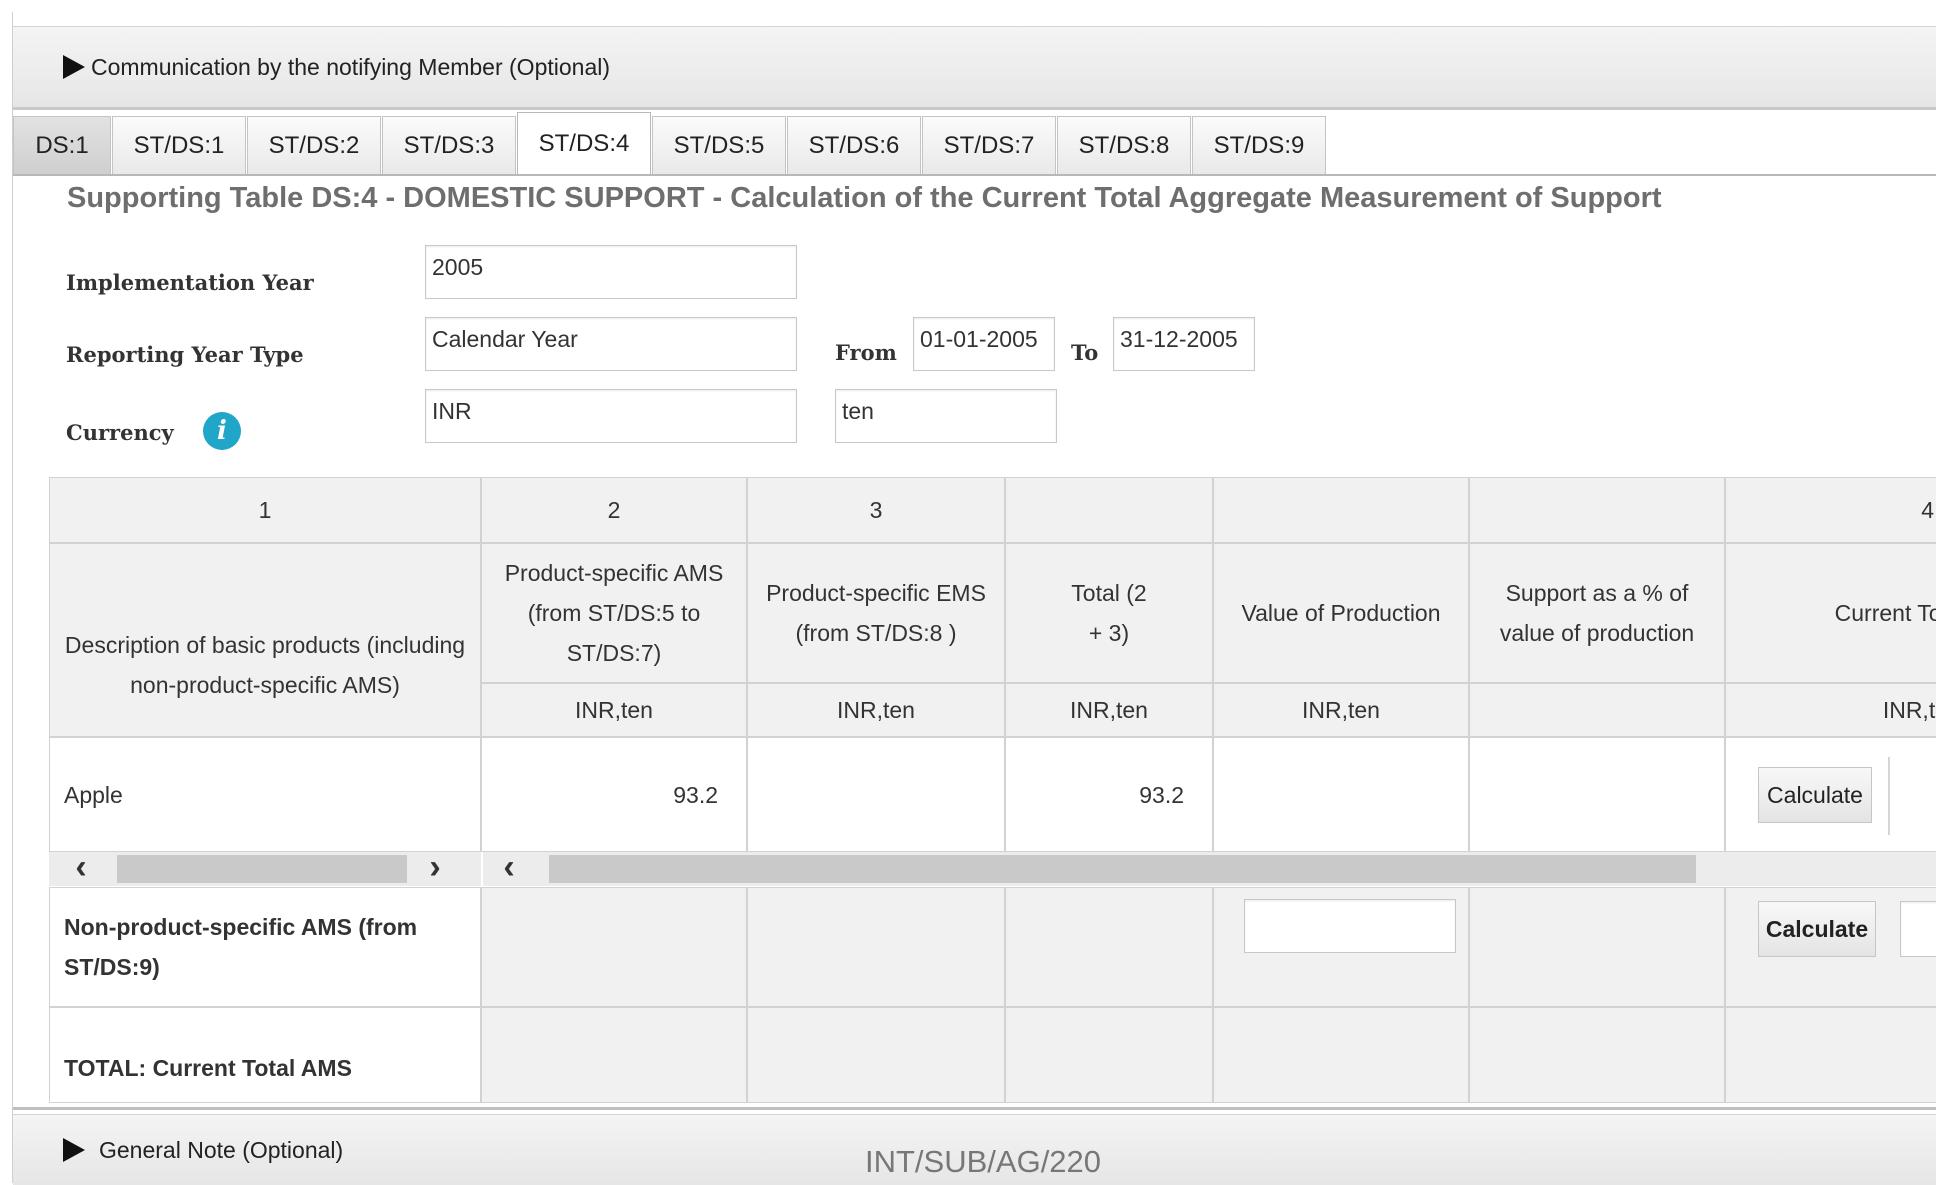 The image size is (1936, 1185). Describe the element at coordinates (1815, 795) in the screenshot. I see `calculate-button-apple: Calculate` at that location.